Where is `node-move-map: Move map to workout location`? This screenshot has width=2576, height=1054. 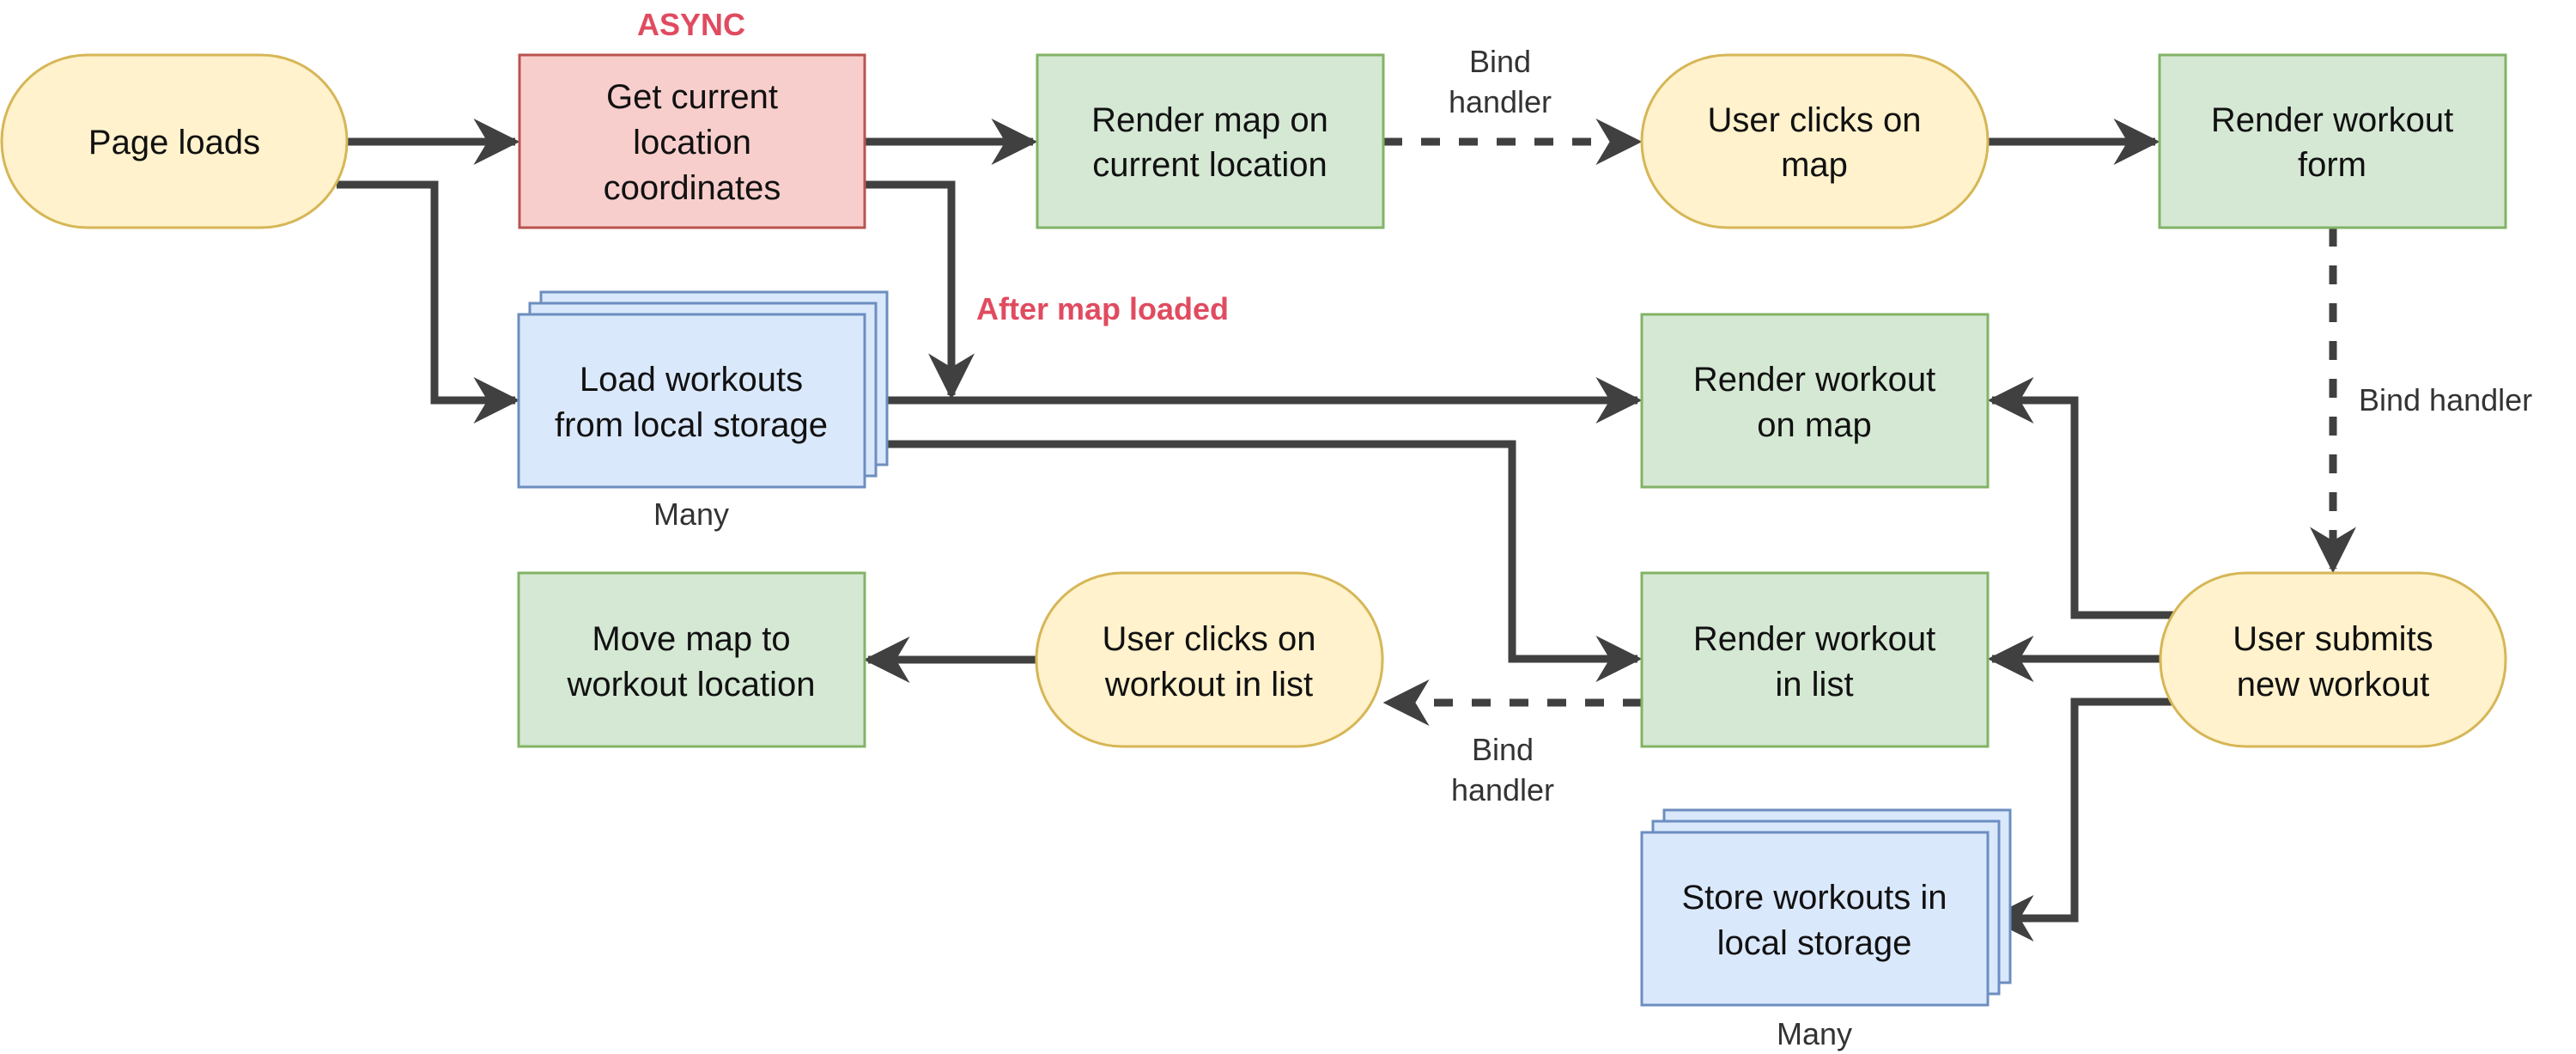 node-move-map: Move map to workout location is located at coordinates (691, 659).